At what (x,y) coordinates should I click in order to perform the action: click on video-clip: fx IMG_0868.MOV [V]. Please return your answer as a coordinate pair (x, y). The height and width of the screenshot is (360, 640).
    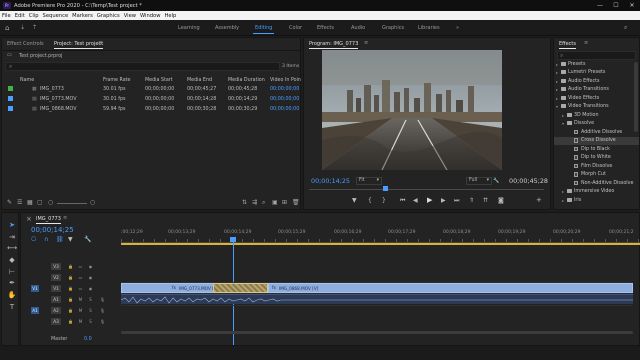
    Looking at the image, I should click on (450, 288).